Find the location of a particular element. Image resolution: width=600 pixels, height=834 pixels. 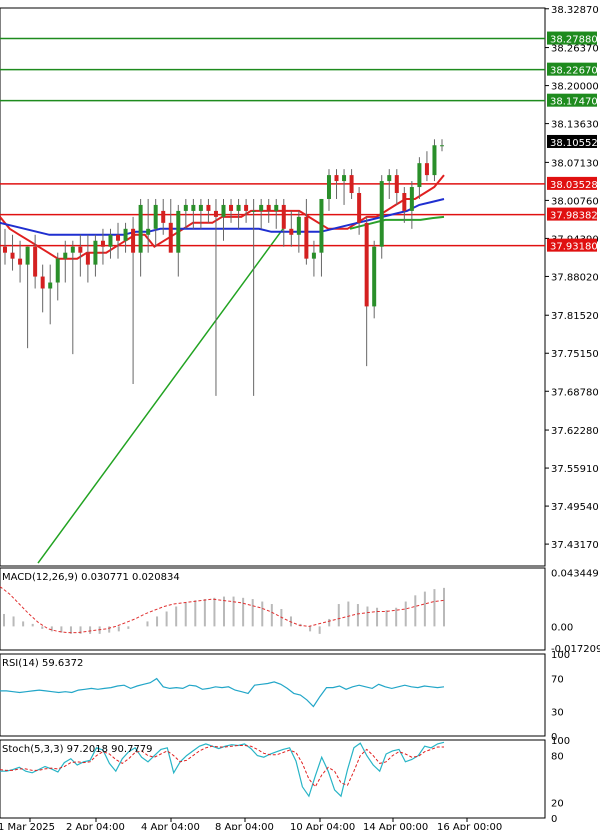

stoch-axis-label: 100 is located at coordinates (560, 741).